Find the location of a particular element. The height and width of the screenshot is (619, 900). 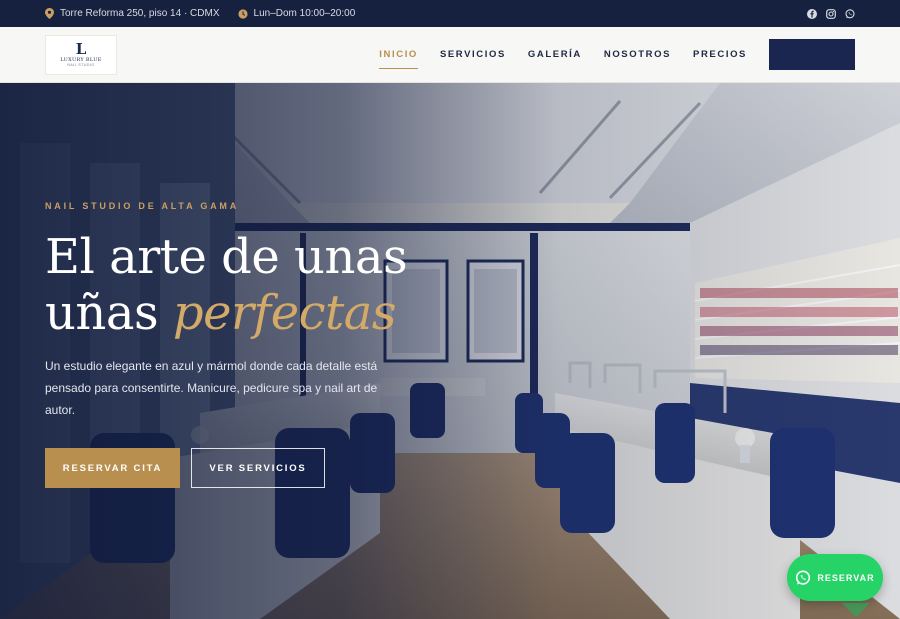

instagram-icon is located at coordinates (831, 13).